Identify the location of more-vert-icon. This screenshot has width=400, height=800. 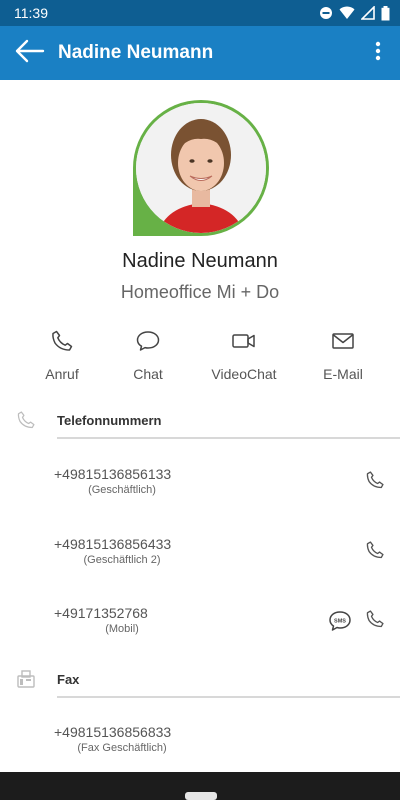
(378, 53).